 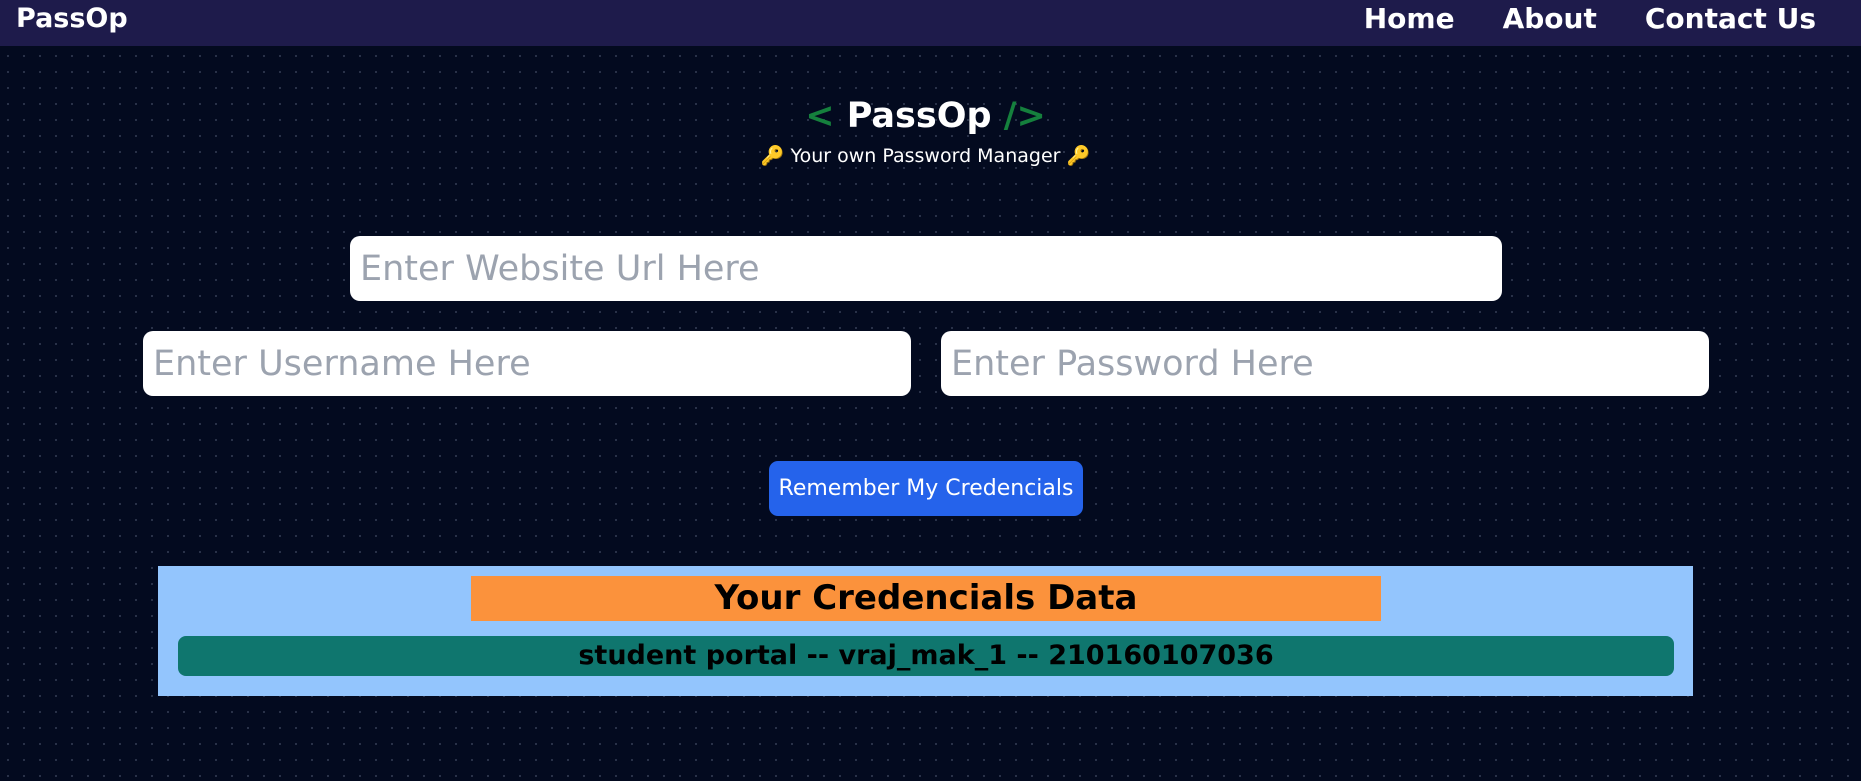 What do you see at coordinates (527, 363) in the screenshot?
I see `username-input` at bounding box center [527, 363].